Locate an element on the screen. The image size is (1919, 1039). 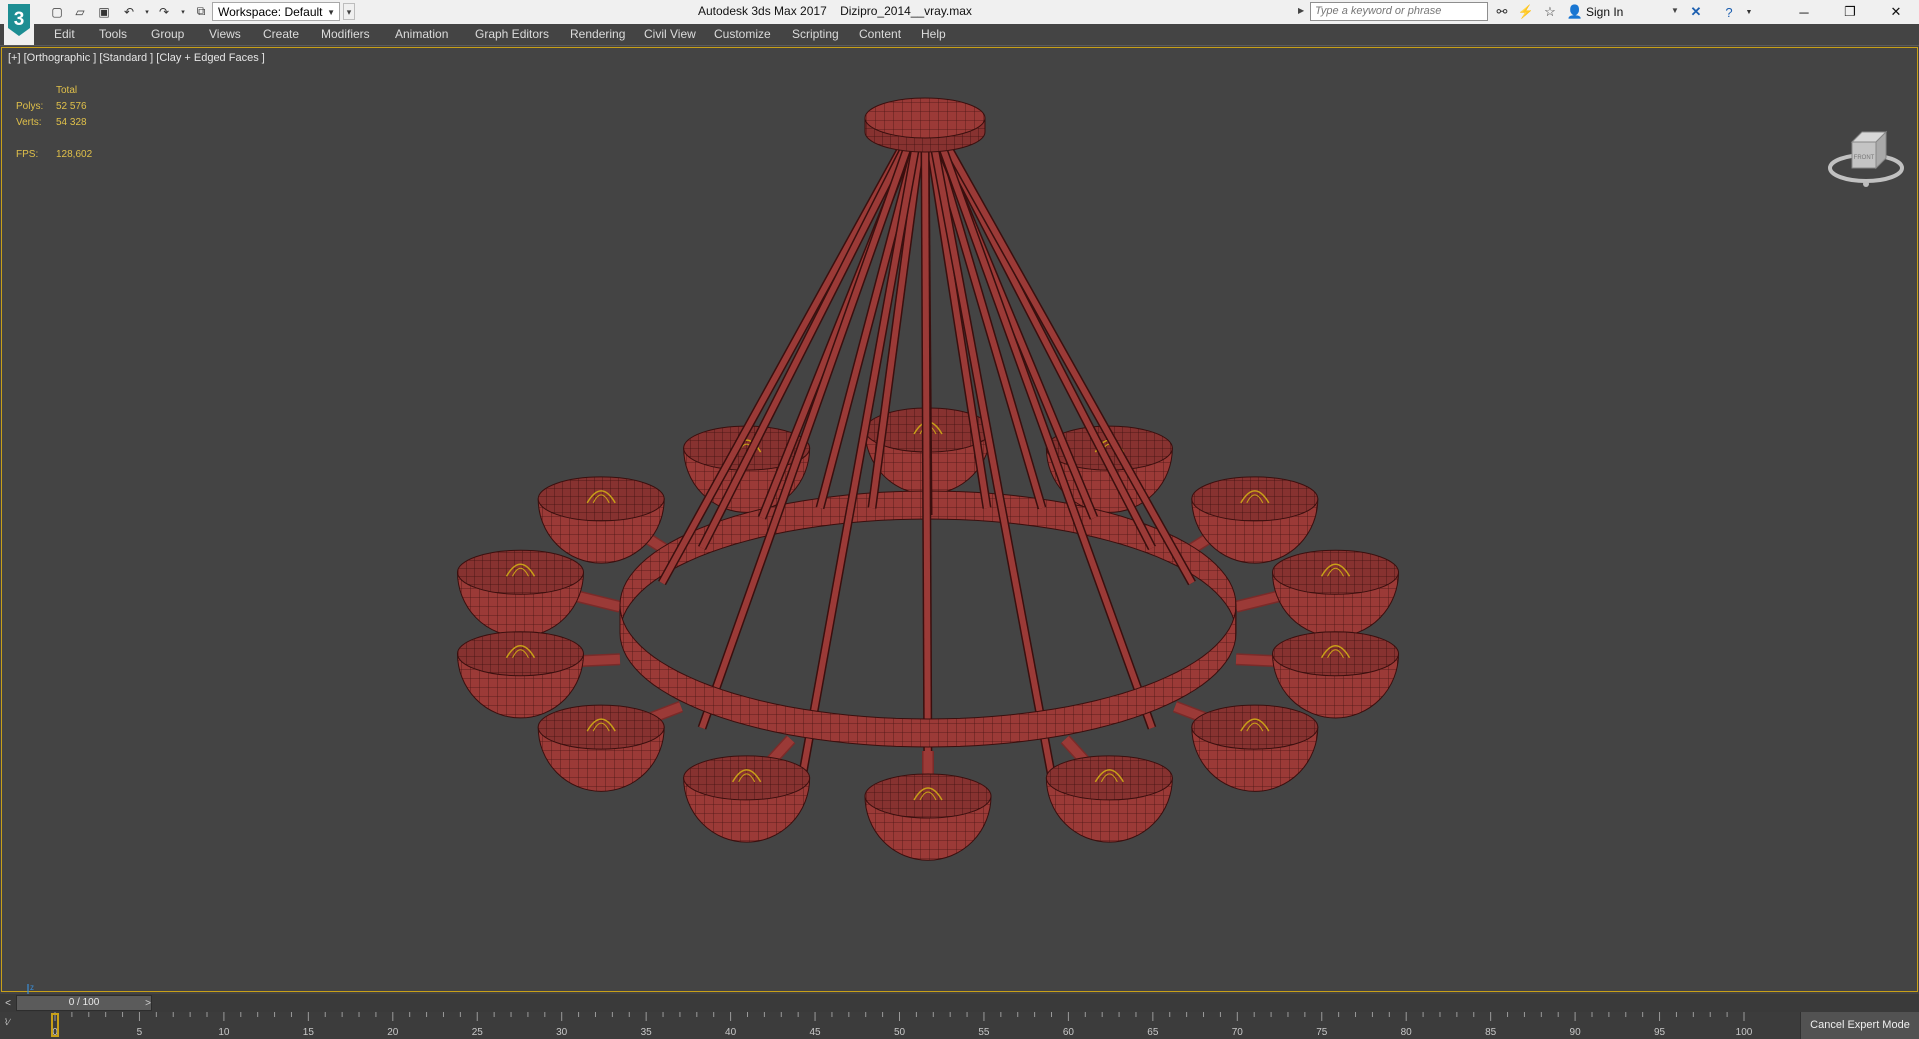
menu-tools: Tools is located at coordinates (113, 34).